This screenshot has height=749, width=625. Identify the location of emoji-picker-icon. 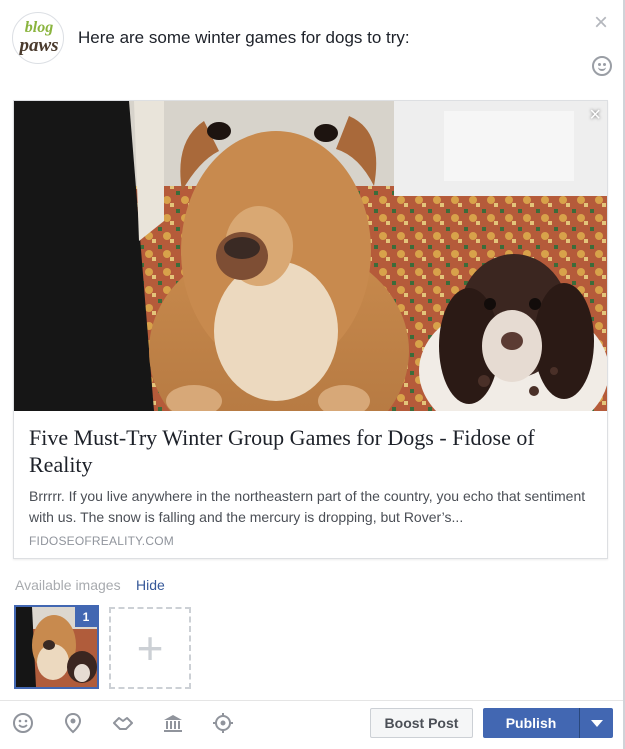
(602, 66).